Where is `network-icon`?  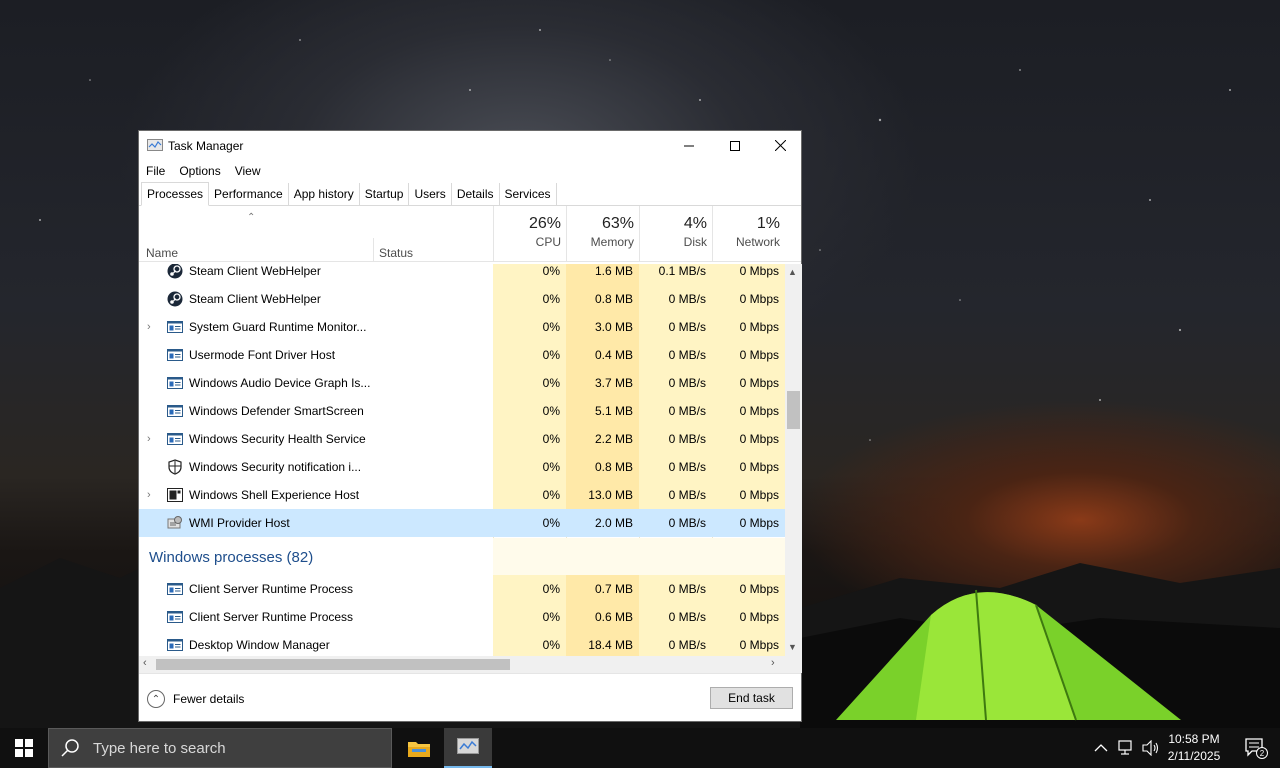 network-icon is located at coordinates (1125, 747).